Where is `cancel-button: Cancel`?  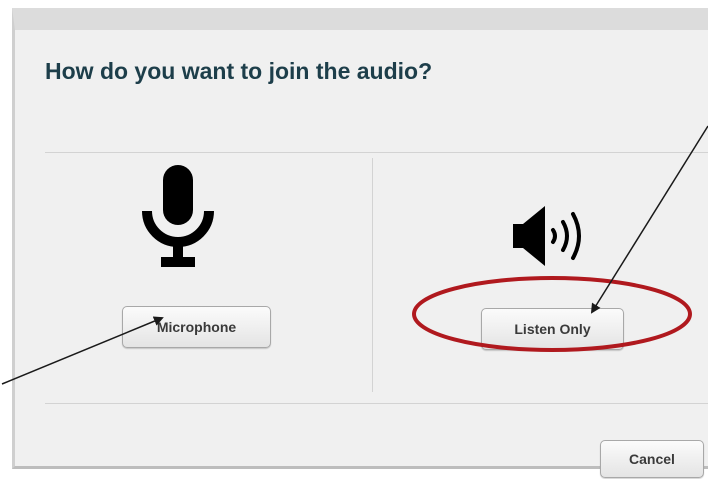
cancel-button: Cancel is located at coordinates (652, 459).